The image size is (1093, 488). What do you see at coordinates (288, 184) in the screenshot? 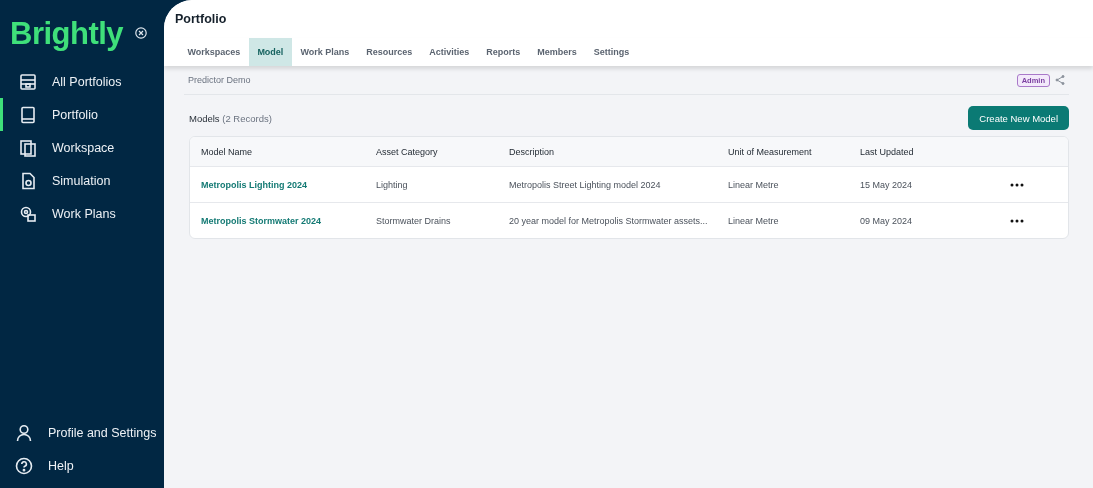
I see `model-link: Metropolis Lighting 2024` at bounding box center [288, 184].